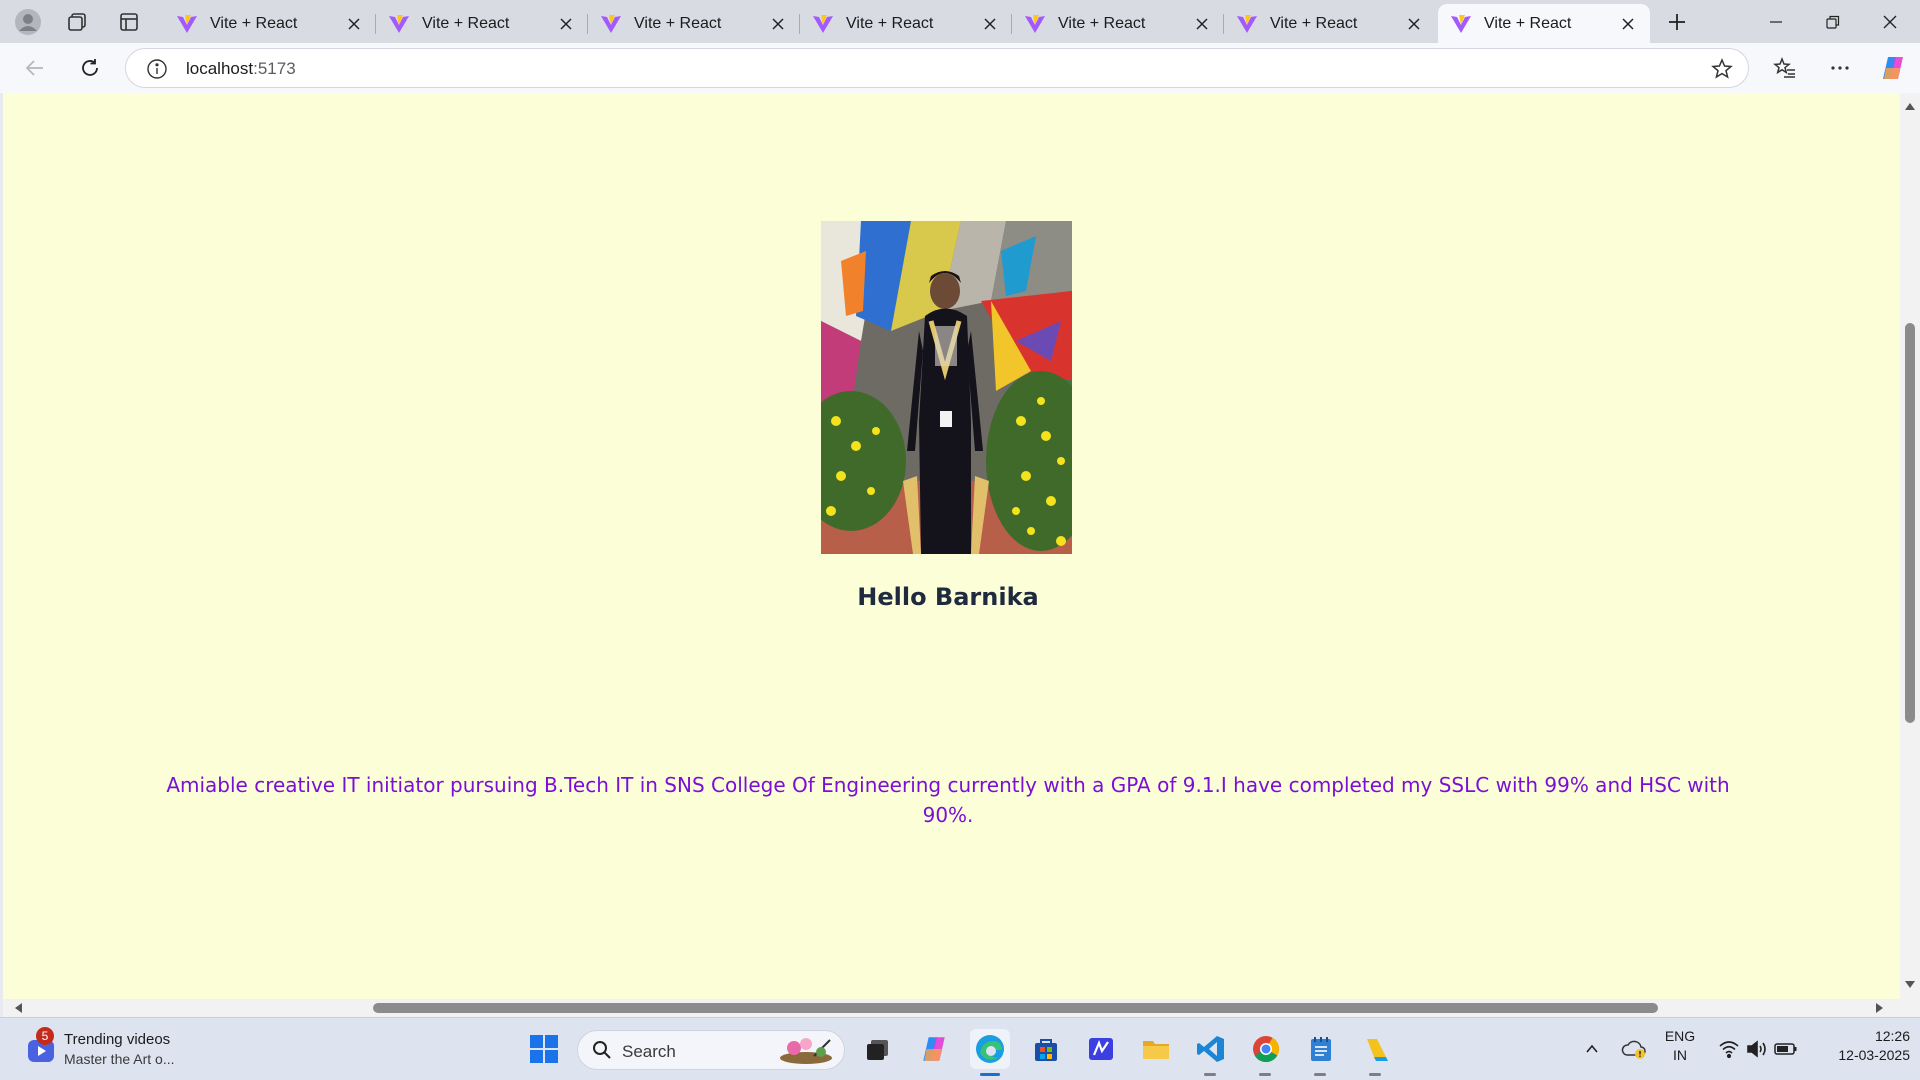 The image size is (1920, 1080). What do you see at coordinates (649, 1051) in the screenshot?
I see `search-label: Search` at bounding box center [649, 1051].